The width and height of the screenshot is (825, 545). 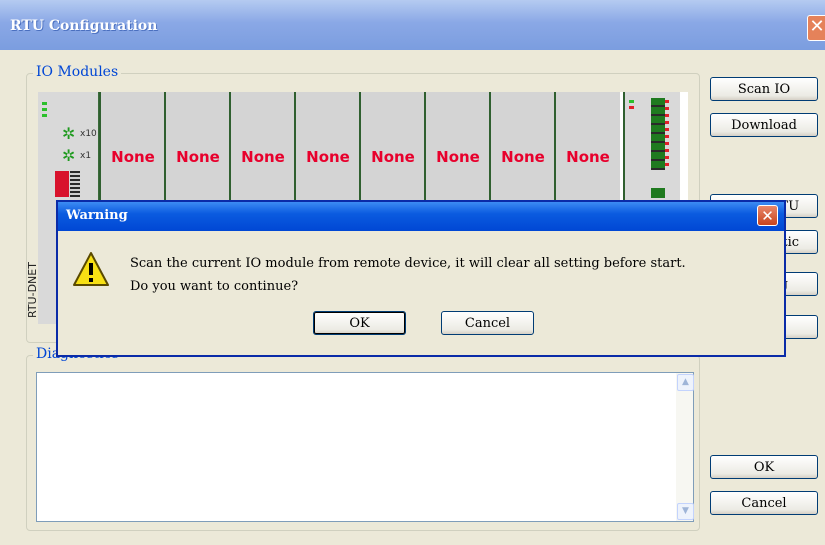 I want to click on dip-switch-icon, so click(x=62, y=184).